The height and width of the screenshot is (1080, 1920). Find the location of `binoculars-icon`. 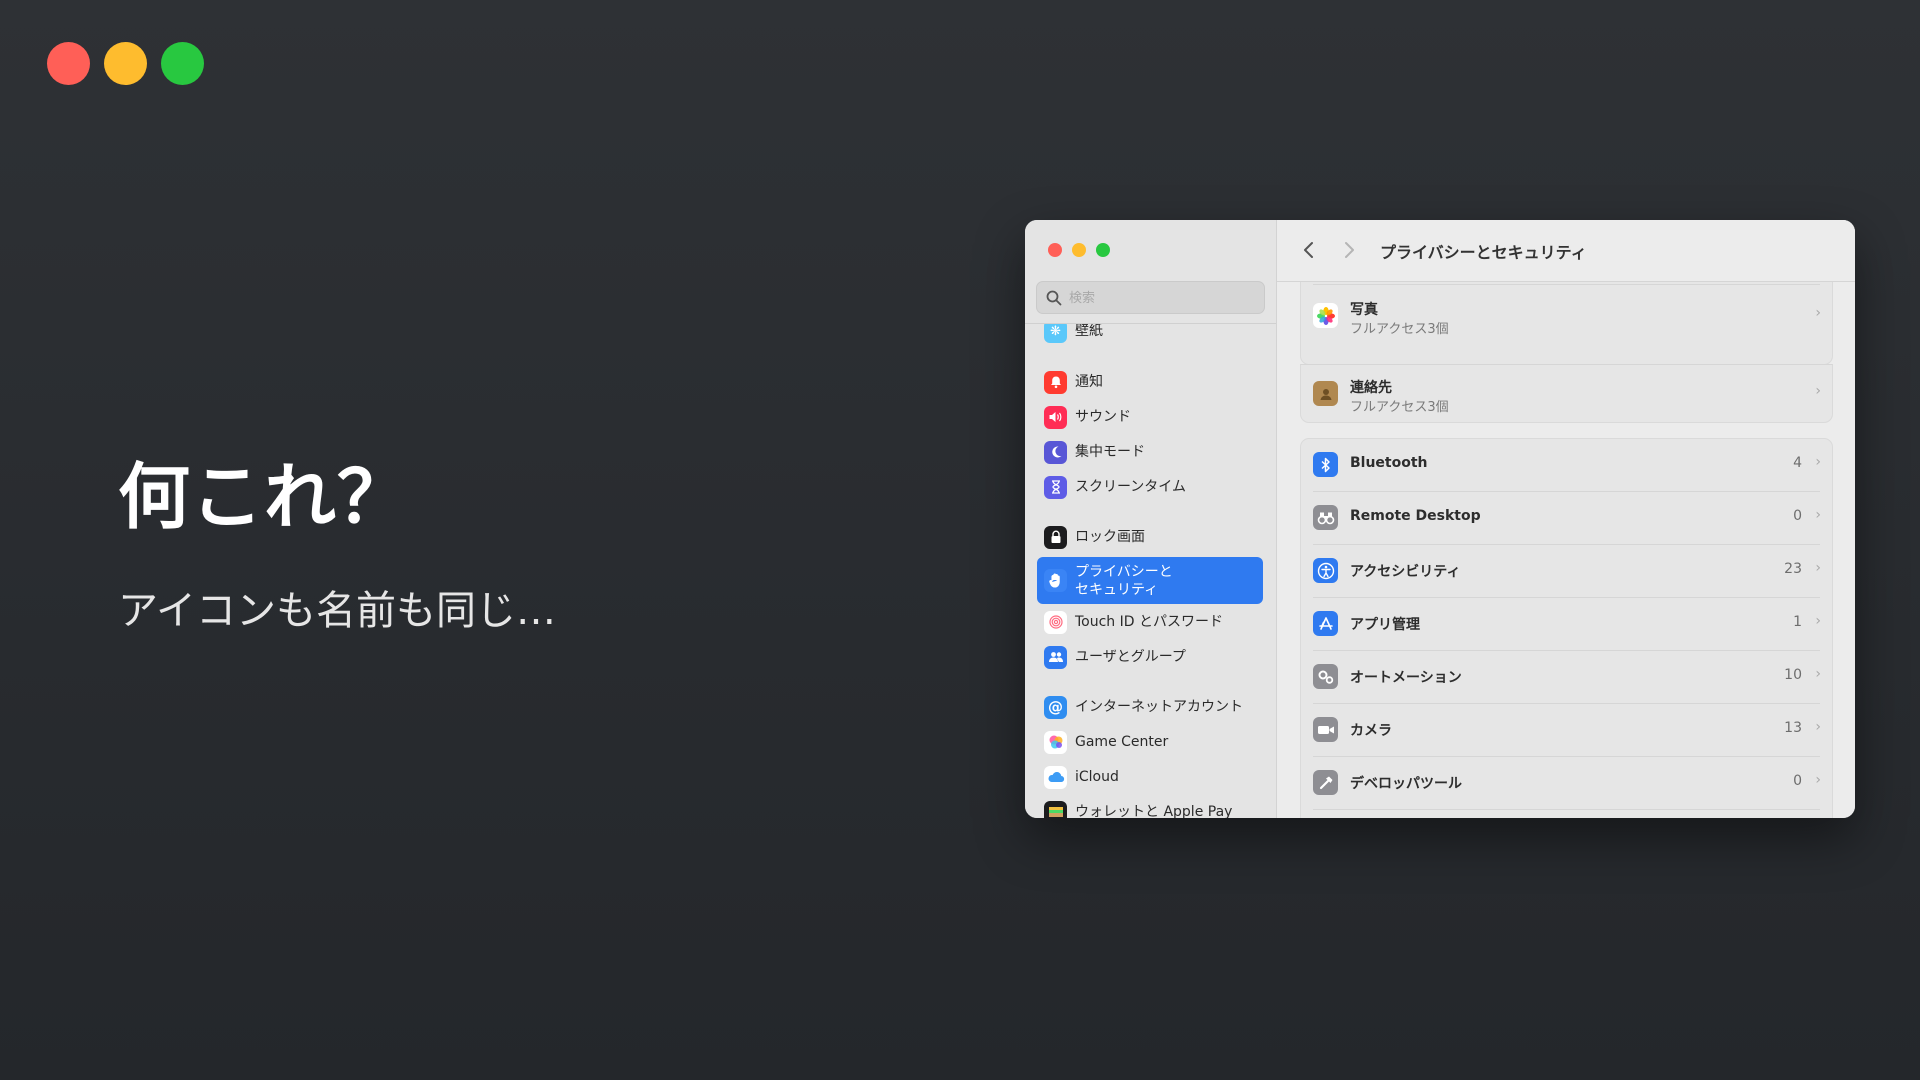

binoculars-icon is located at coordinates (1325, 517).